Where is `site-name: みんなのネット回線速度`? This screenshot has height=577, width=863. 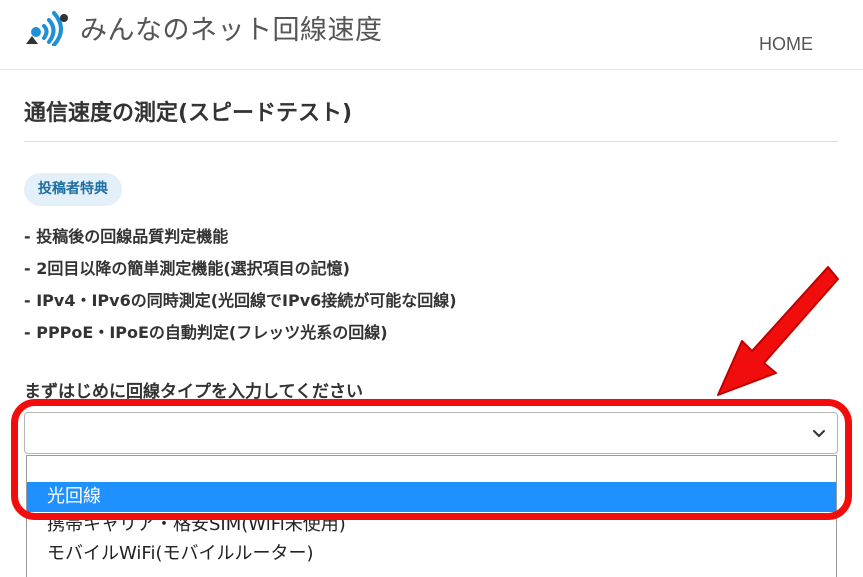
site-name: みんなのネット回線速度 is located at coordinates (231, 27).